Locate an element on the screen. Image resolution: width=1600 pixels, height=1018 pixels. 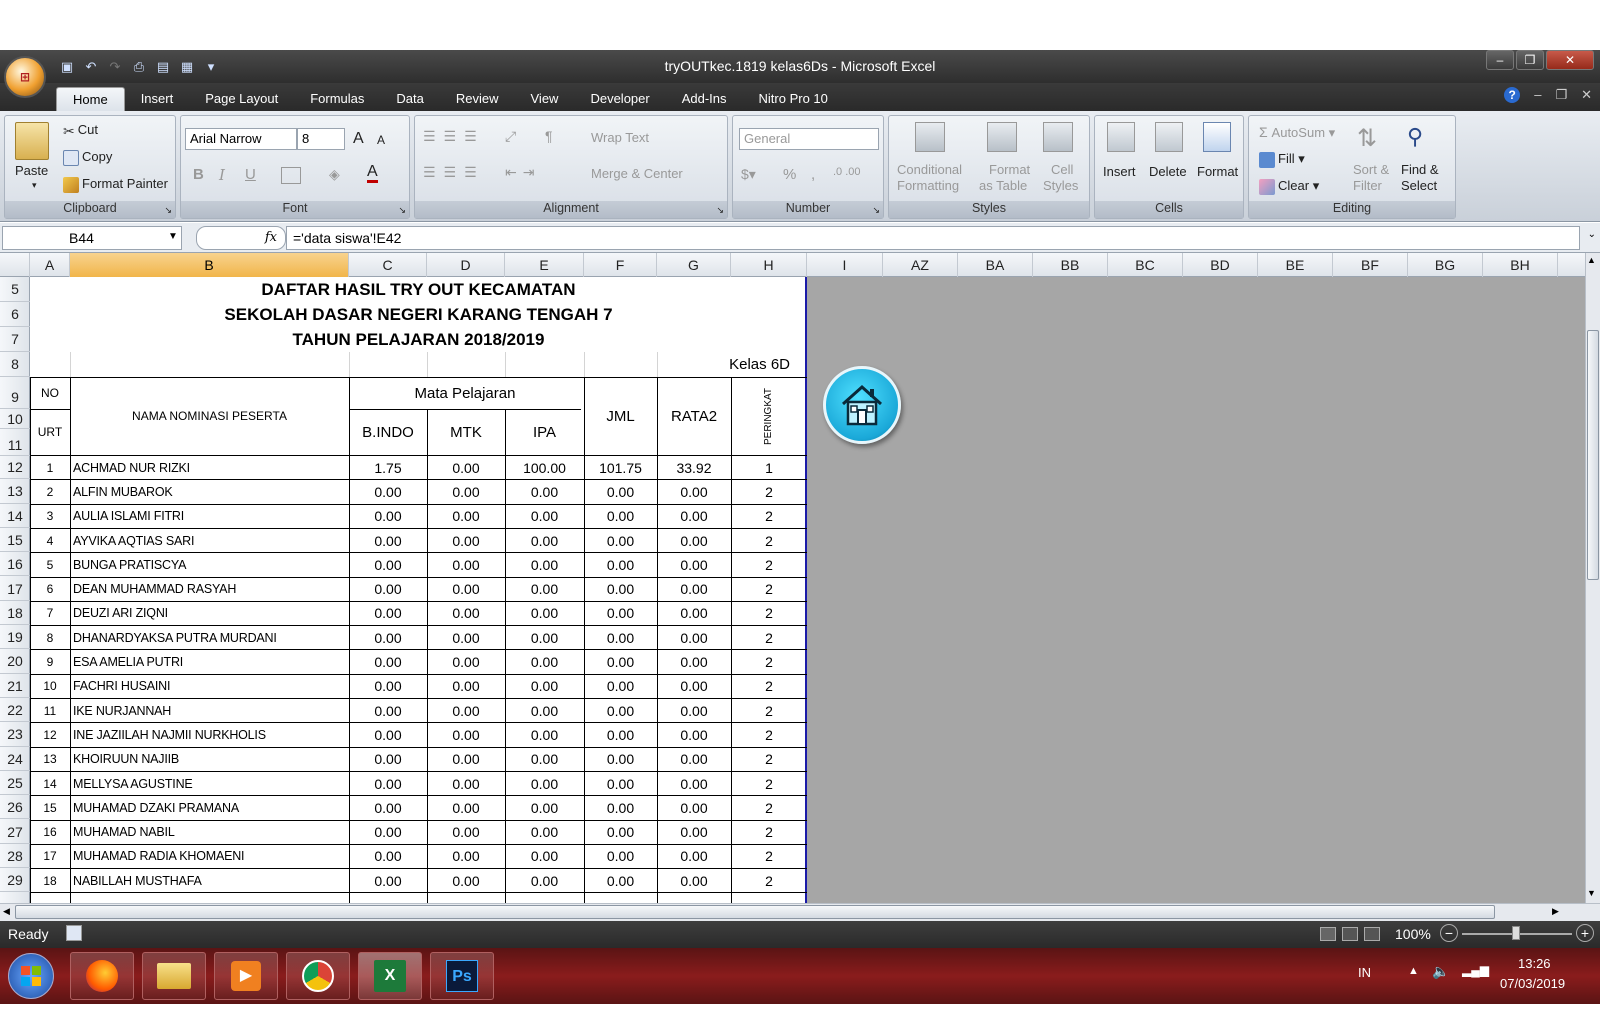
conditional-formatting-icon is located at coordinates (930, 137).